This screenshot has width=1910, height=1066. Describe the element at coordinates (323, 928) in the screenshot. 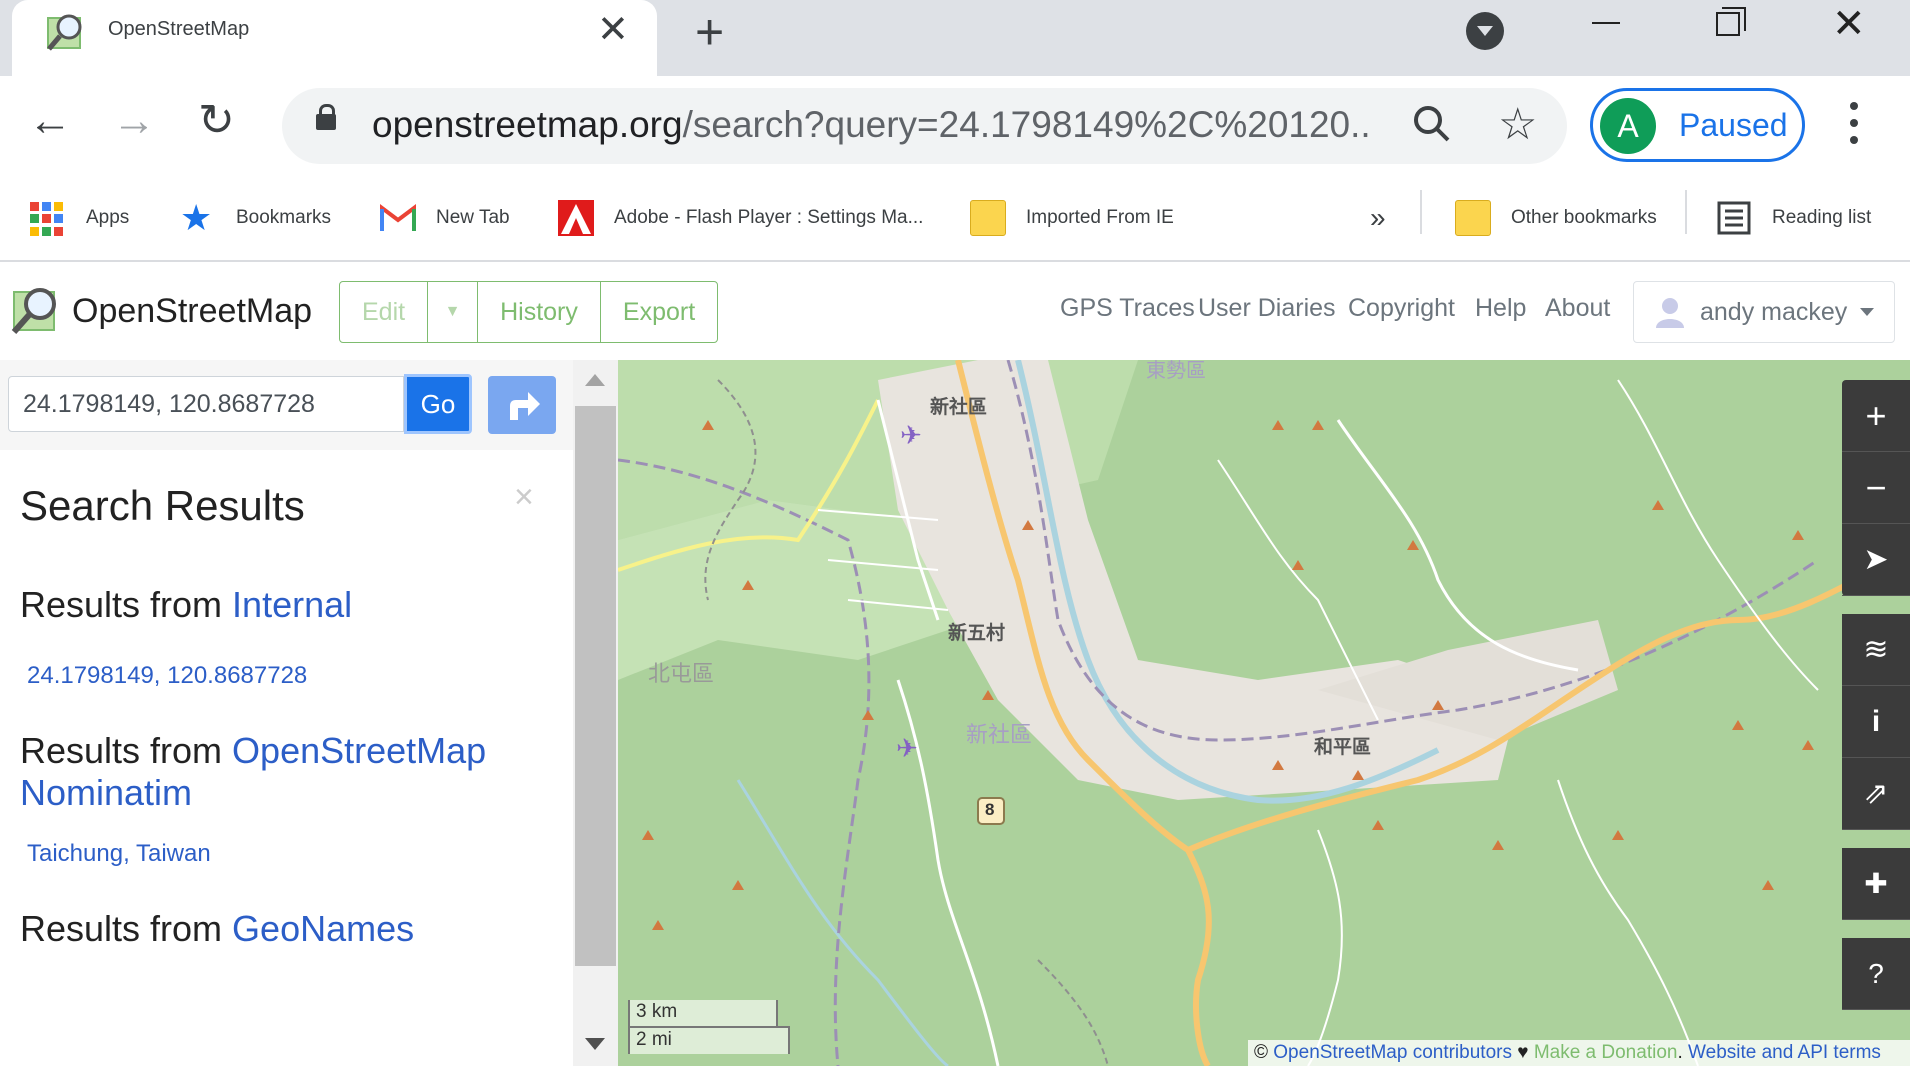

I see `results-source-link: GeoNames` at that location.